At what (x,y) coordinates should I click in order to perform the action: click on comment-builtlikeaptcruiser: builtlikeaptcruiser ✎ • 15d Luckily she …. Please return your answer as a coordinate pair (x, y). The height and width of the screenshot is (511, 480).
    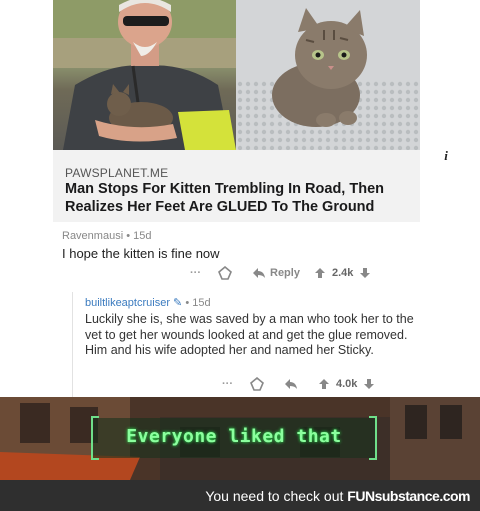
    Looking at the image, I should click on (250, 327).